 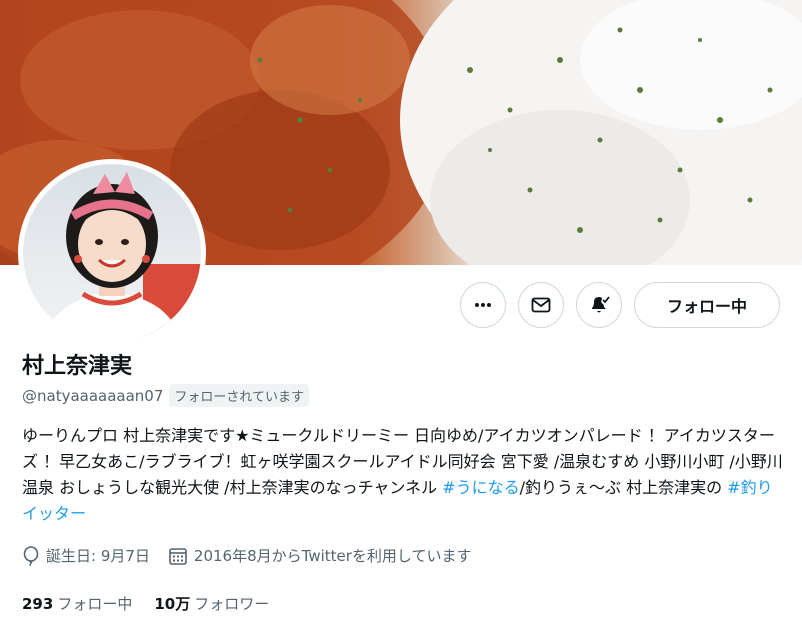 I want to click on profile-handle: @natyaaaaaaan07, so click(x=93, y=395).